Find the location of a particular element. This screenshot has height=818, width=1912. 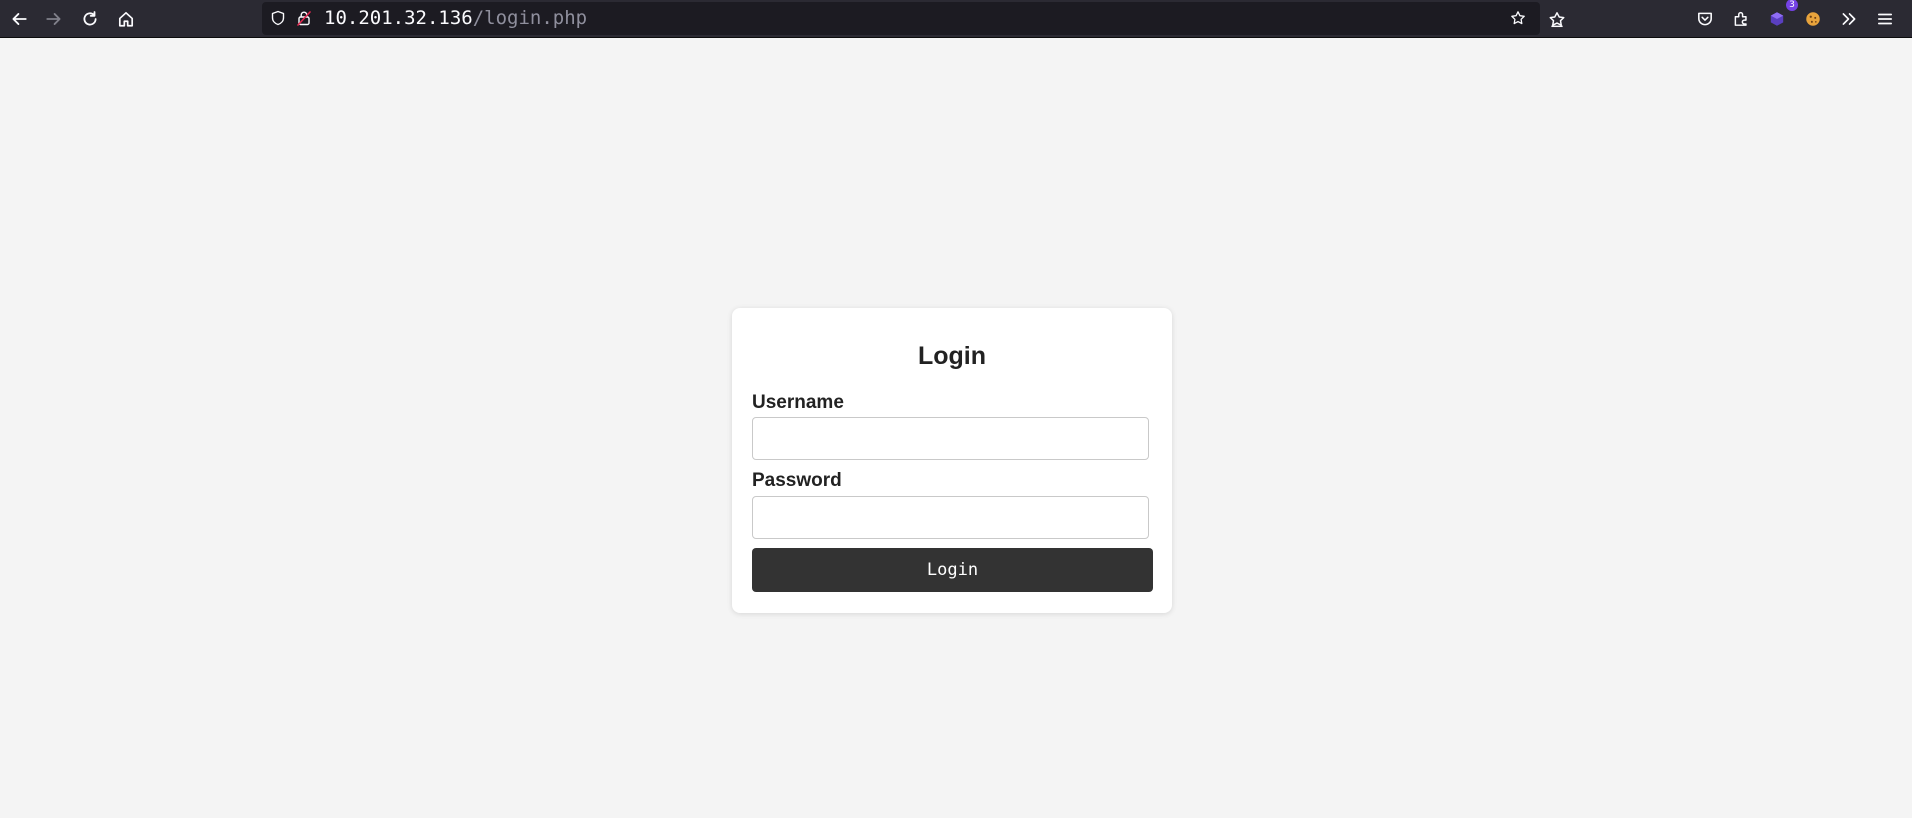

login-card: Login Username Password Login is located at coordinates (952, 460).